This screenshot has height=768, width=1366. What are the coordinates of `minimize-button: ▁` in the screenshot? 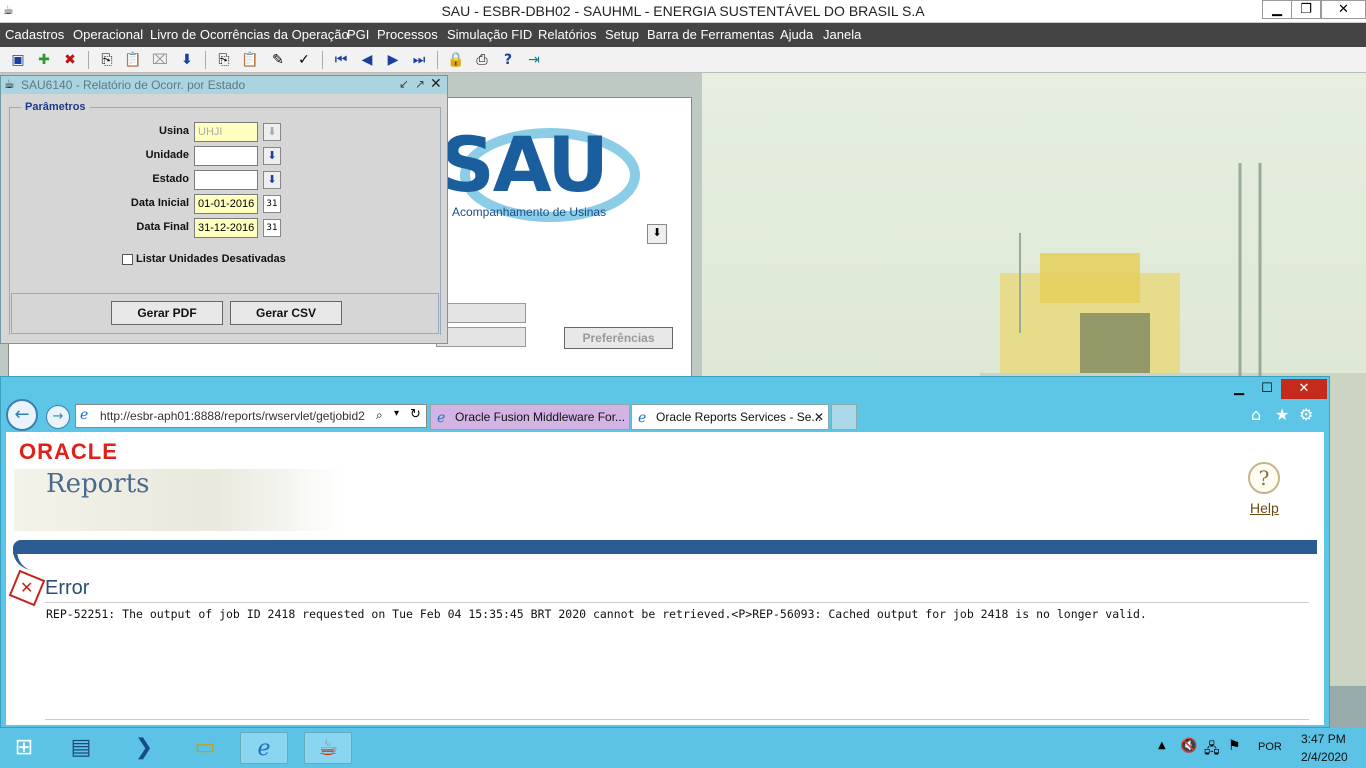 It's located at (1277, 9).